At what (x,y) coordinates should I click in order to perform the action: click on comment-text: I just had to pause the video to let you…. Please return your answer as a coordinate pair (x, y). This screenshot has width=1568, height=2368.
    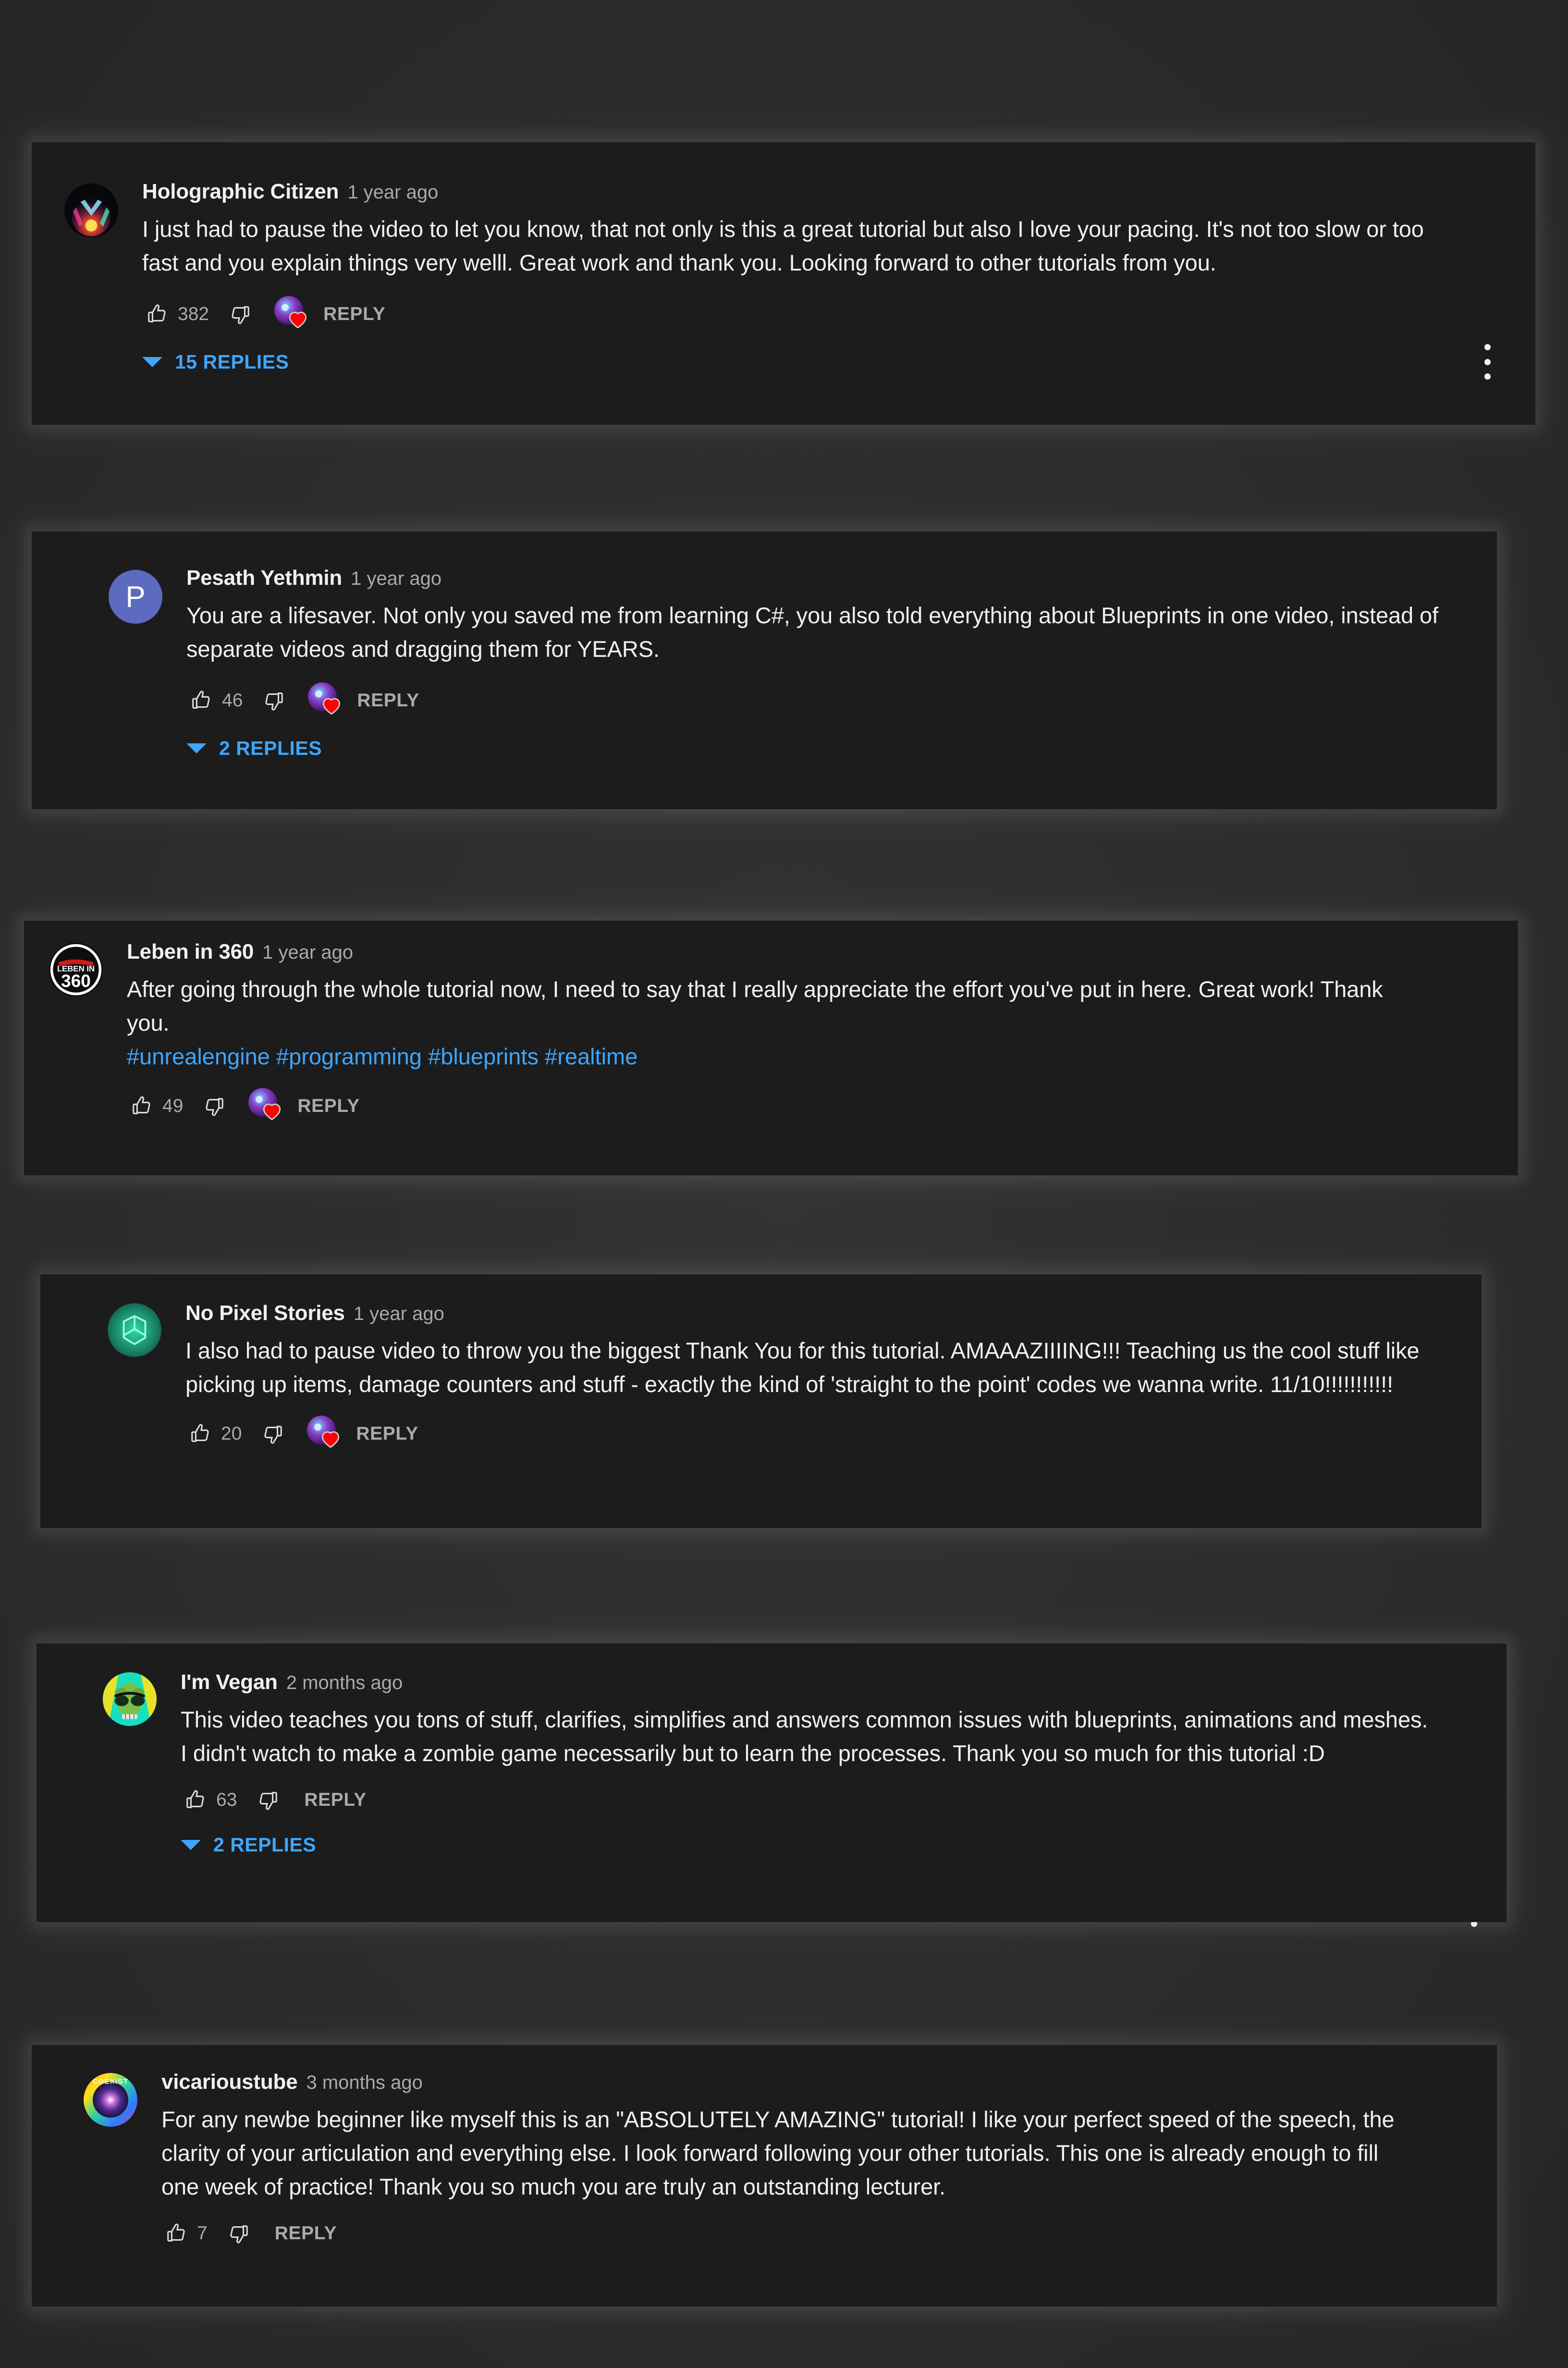
    Looking at the image, I should click on (786, 245).